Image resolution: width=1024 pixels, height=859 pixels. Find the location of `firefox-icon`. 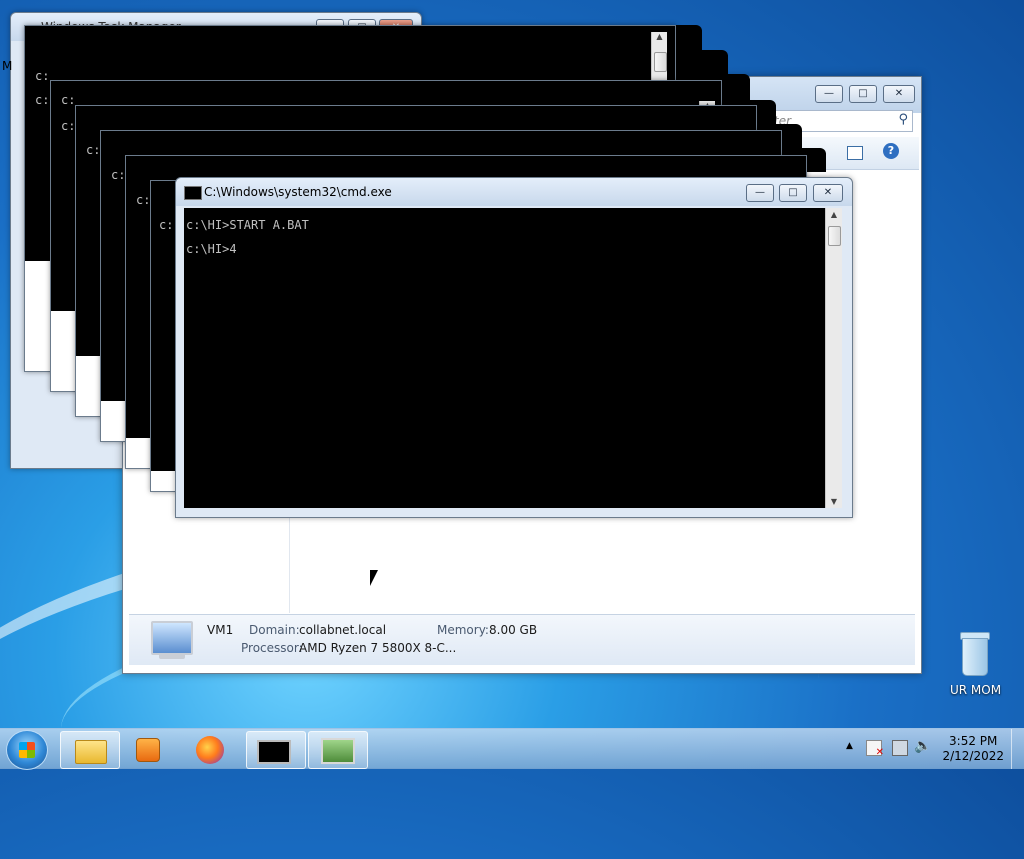

firefox-icon is located at coordinates (210, 750).